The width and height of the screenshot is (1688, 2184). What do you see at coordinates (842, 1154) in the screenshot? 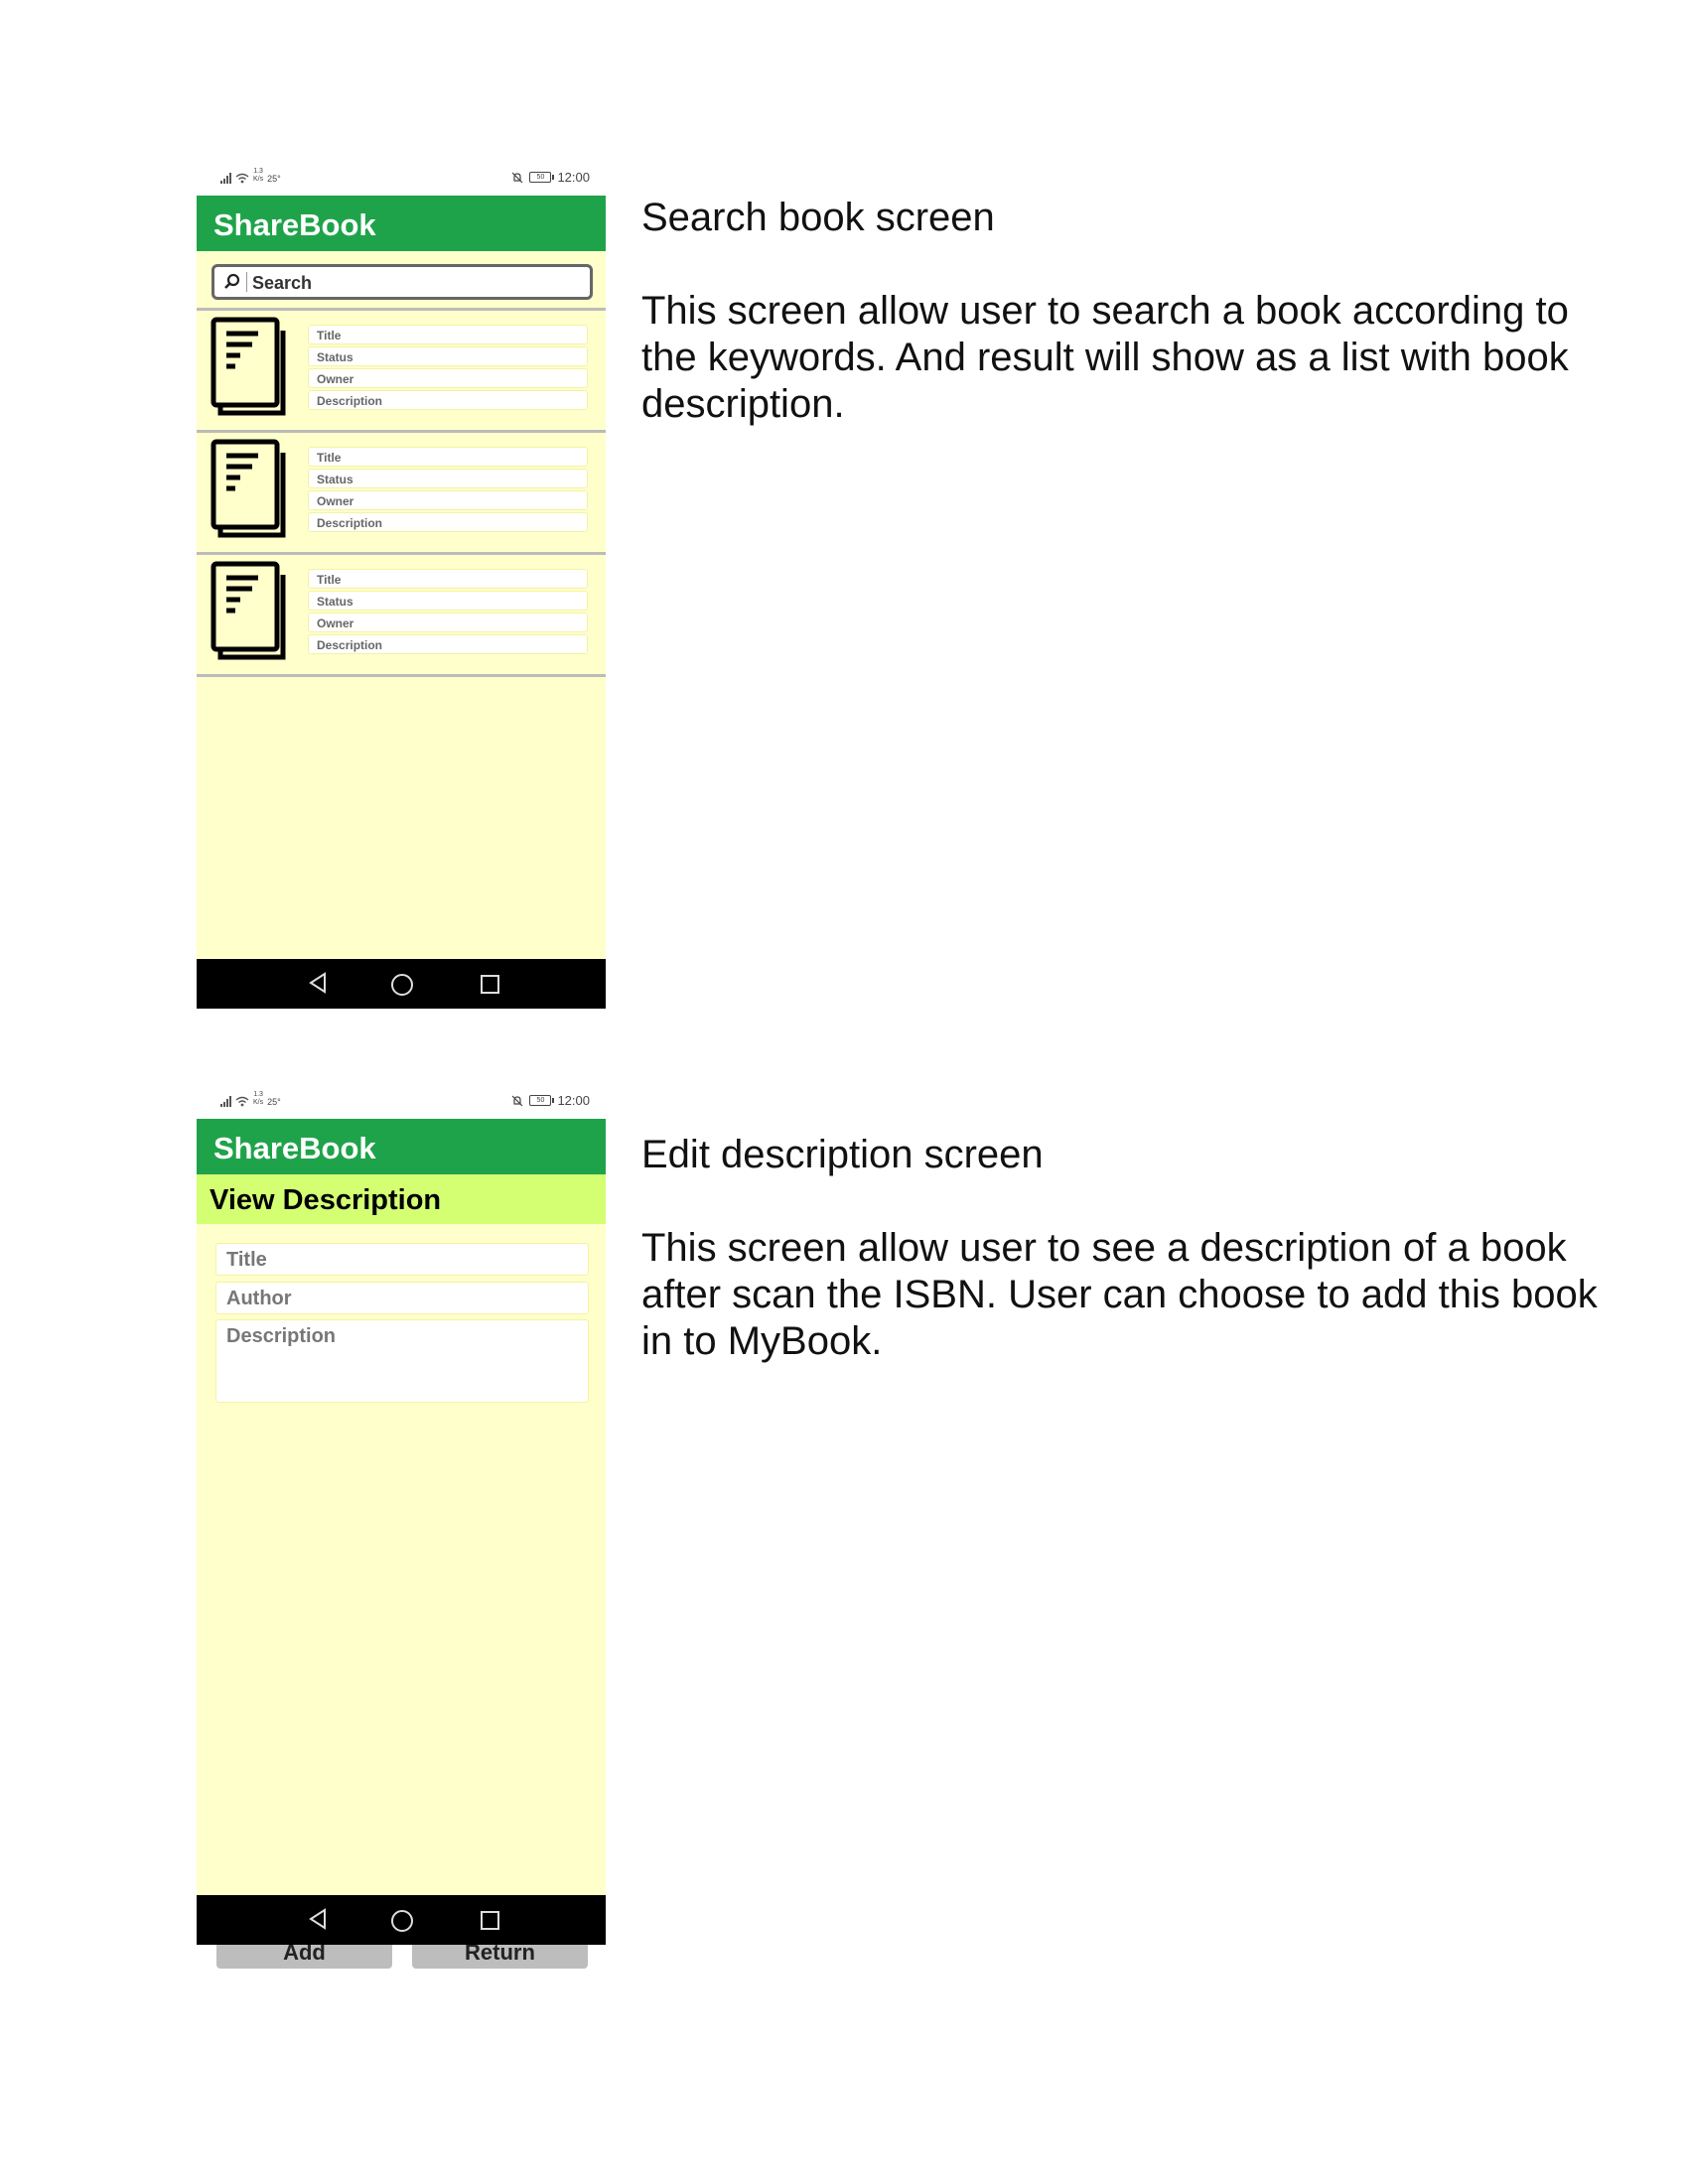
I see `caption-heading: Edit description screen` at bounding box center [842, 1154].